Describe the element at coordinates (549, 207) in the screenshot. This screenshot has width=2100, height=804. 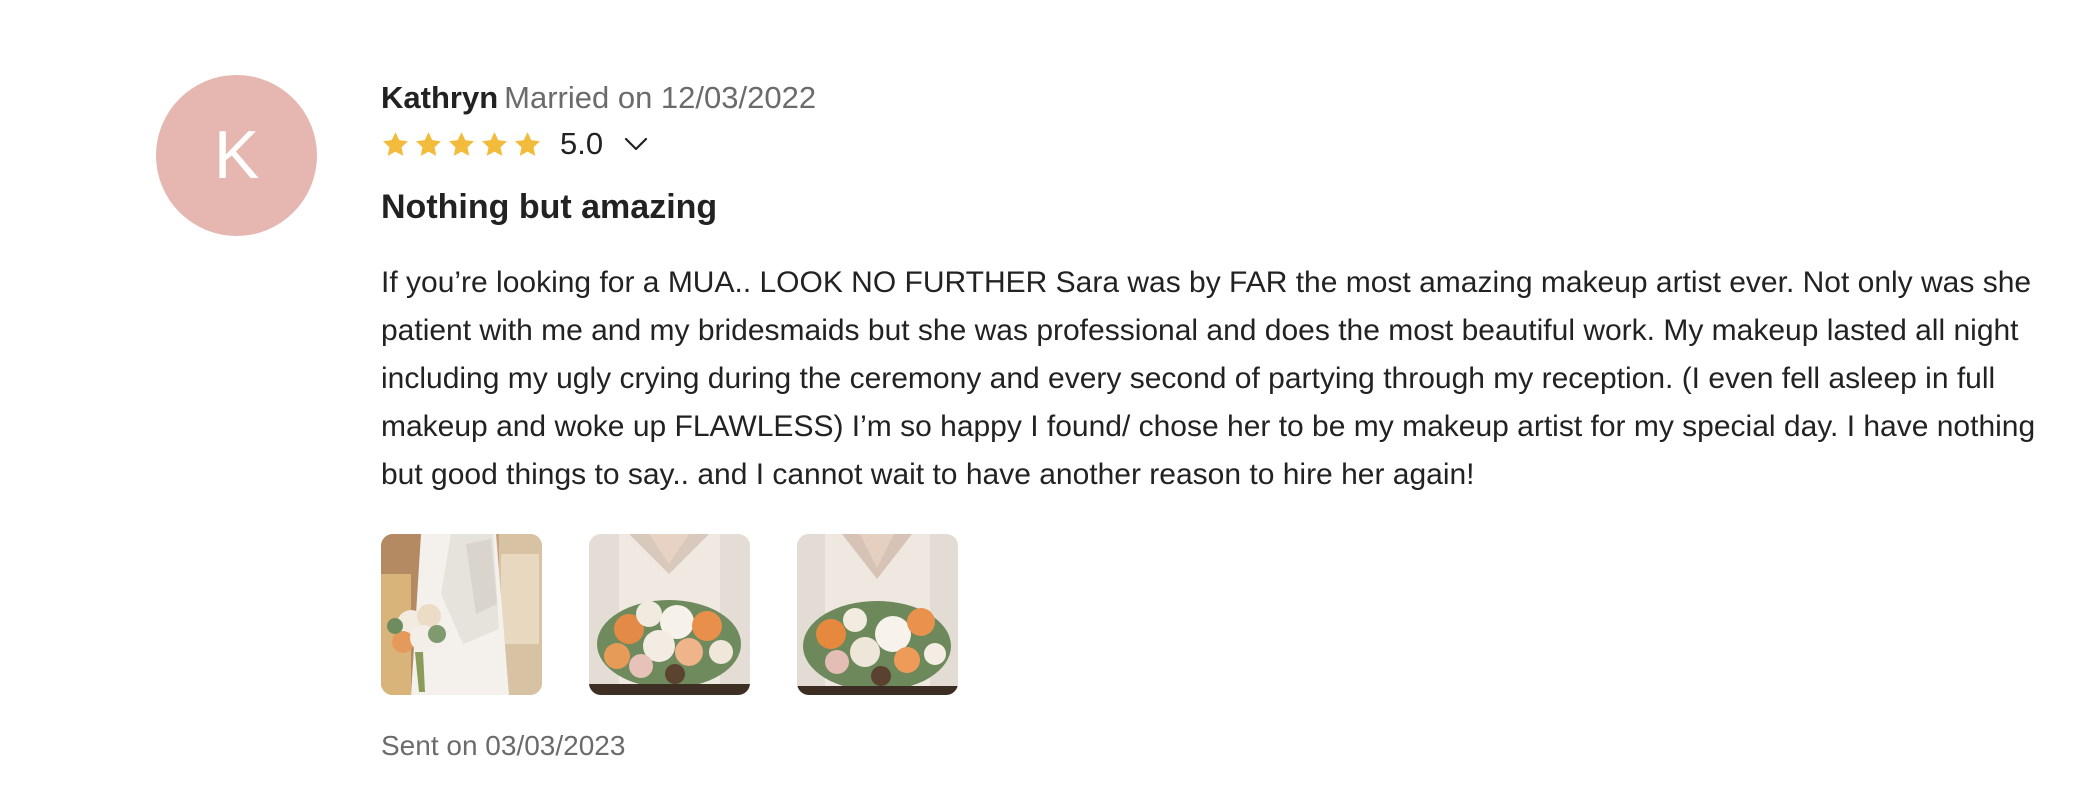
I see `review-title: Nothing but amazing` at that location.